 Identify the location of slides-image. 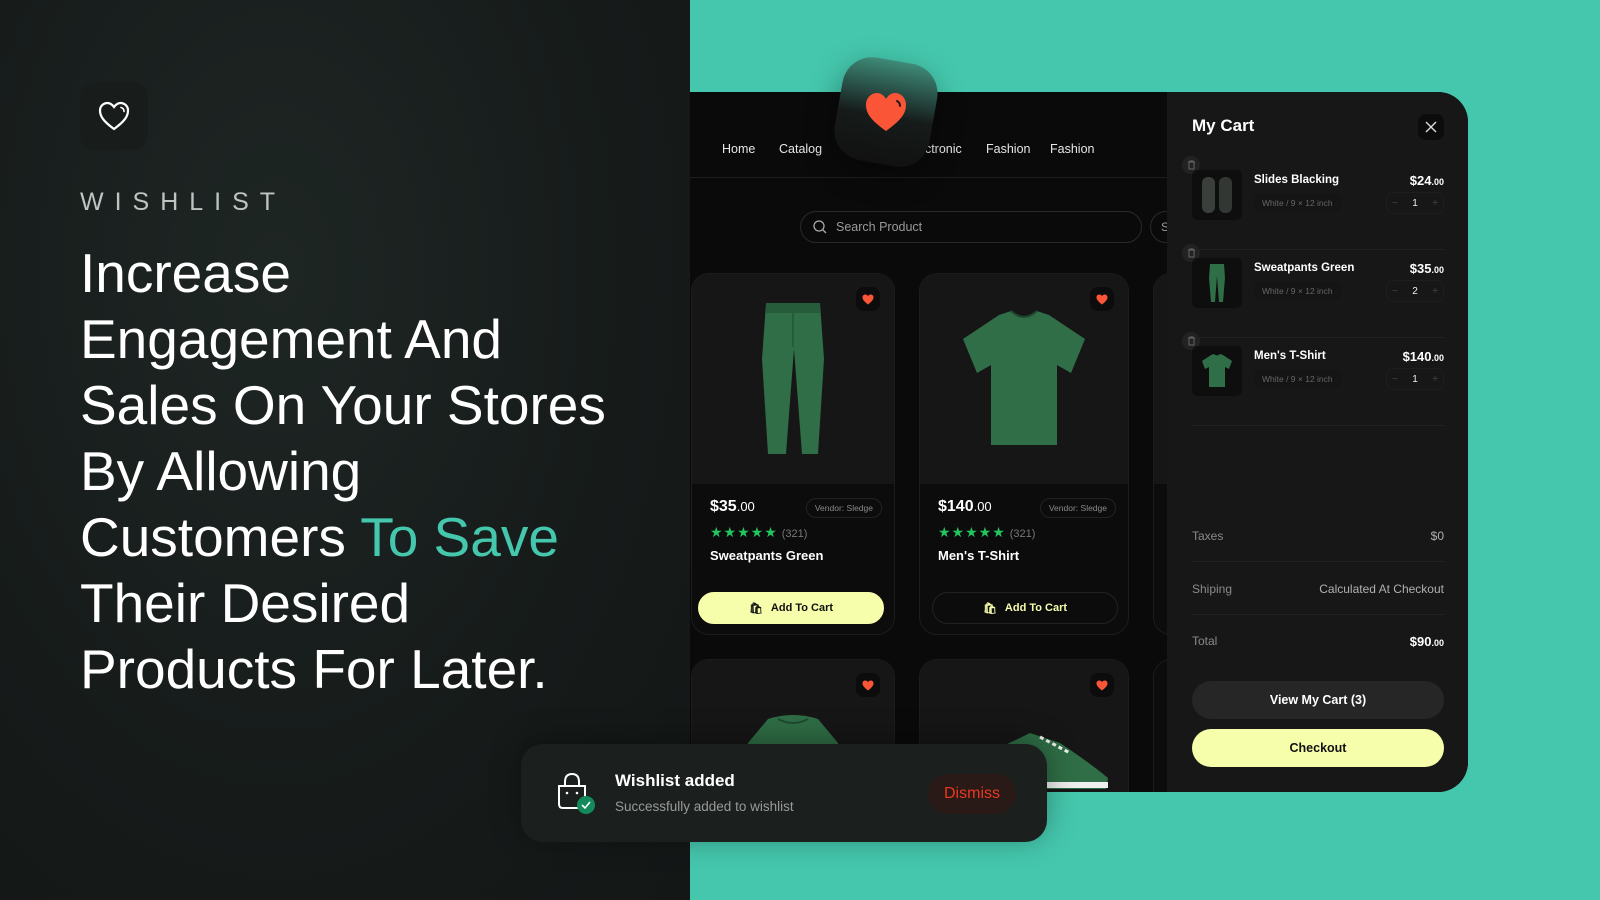
(1217, 195).